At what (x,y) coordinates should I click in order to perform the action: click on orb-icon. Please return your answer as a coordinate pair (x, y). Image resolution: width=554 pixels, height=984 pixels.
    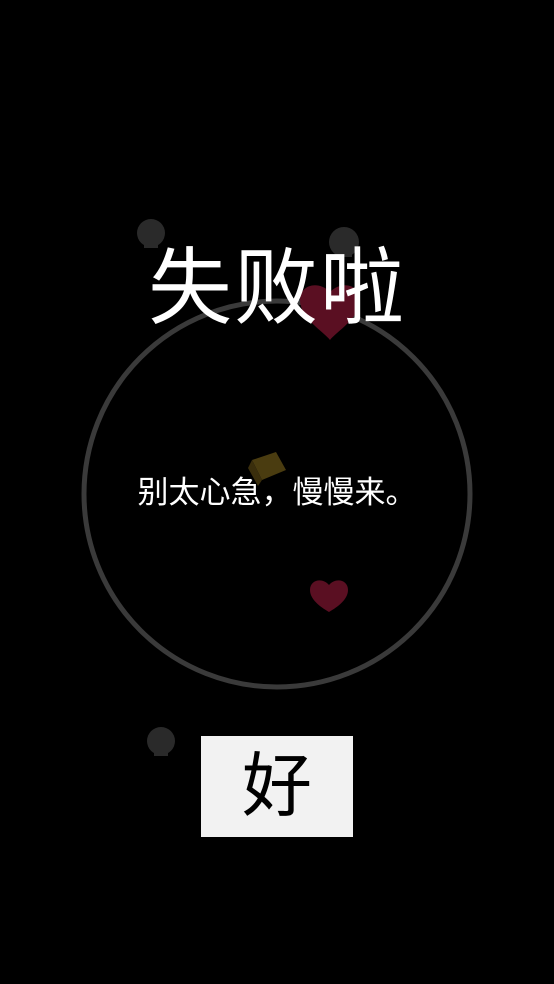
    Looking at the image, I should click on (161, 741).